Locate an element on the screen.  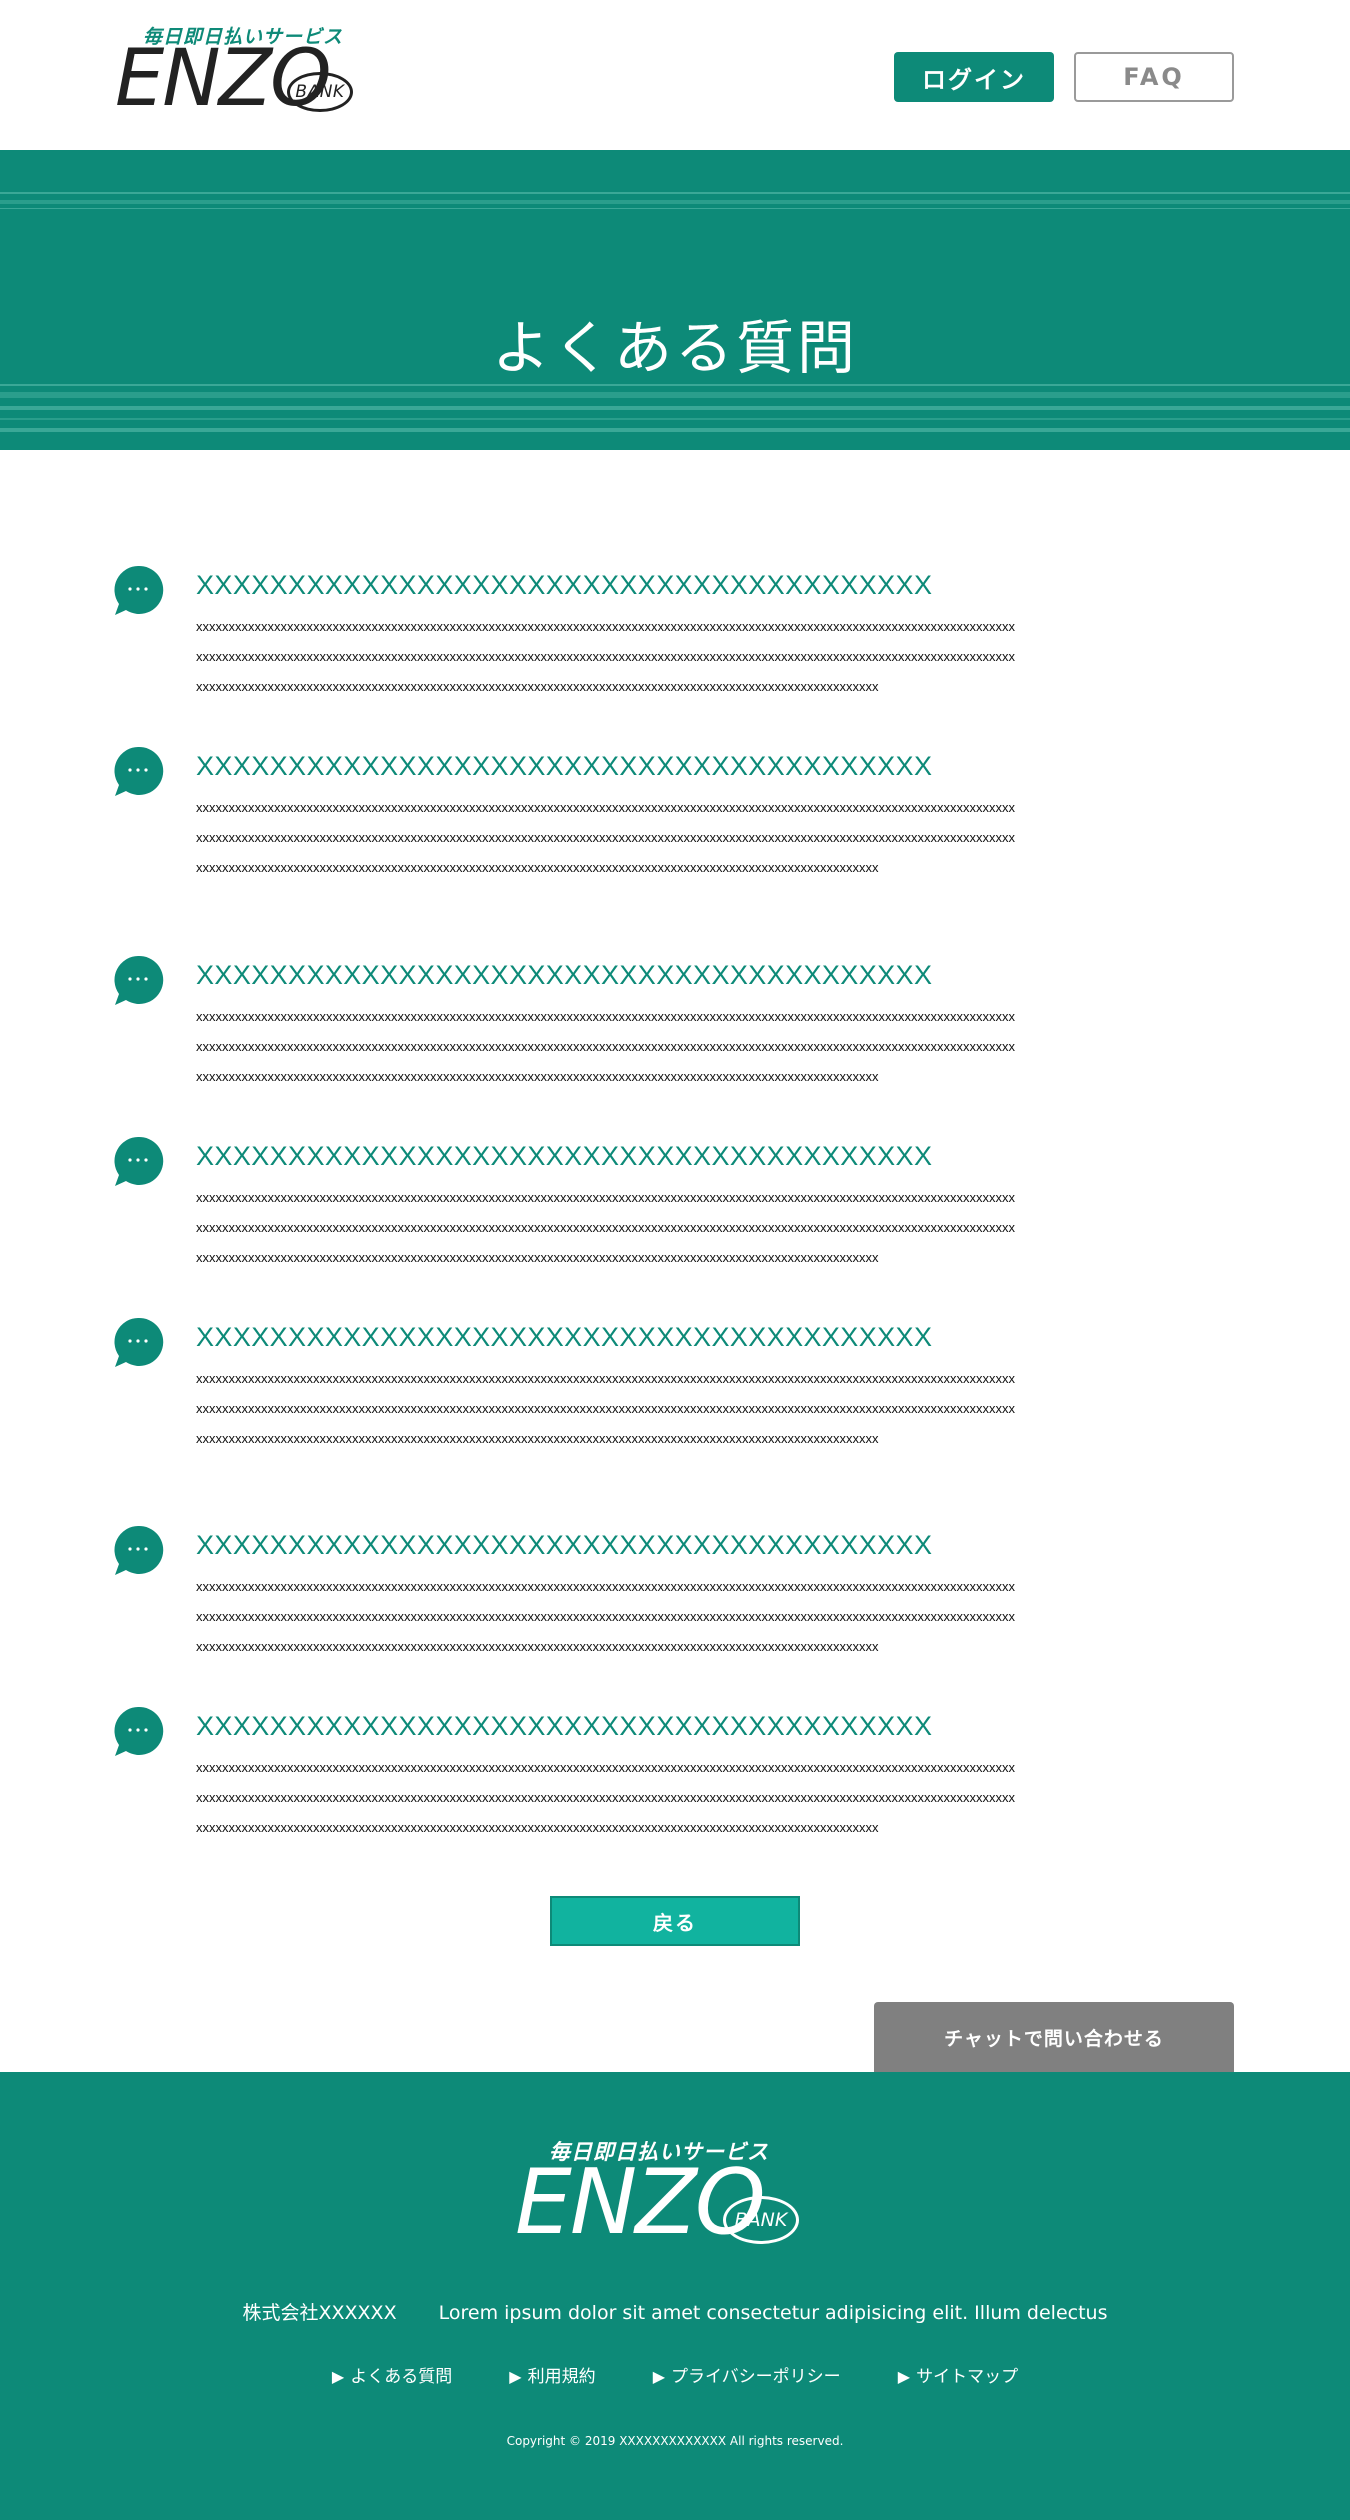
login-button: ログイン is located at coordinates (974, 77).